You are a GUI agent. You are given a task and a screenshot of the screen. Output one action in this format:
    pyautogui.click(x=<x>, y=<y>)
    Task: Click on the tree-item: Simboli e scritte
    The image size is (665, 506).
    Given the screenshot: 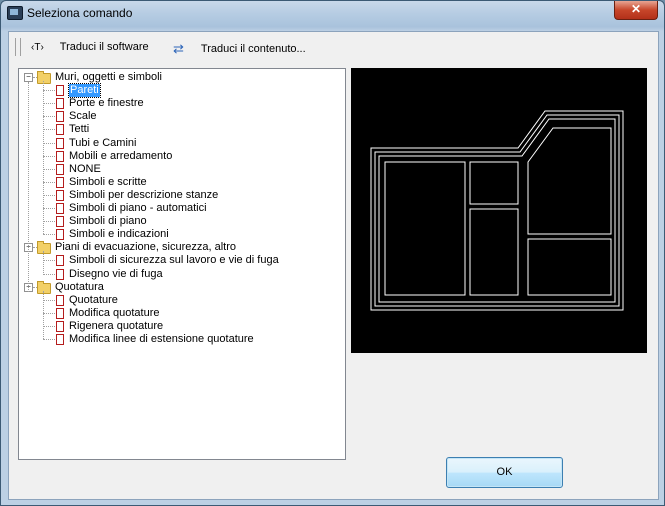 What is the action you would take?
    pyautogui.click(x=179, y=182)
    